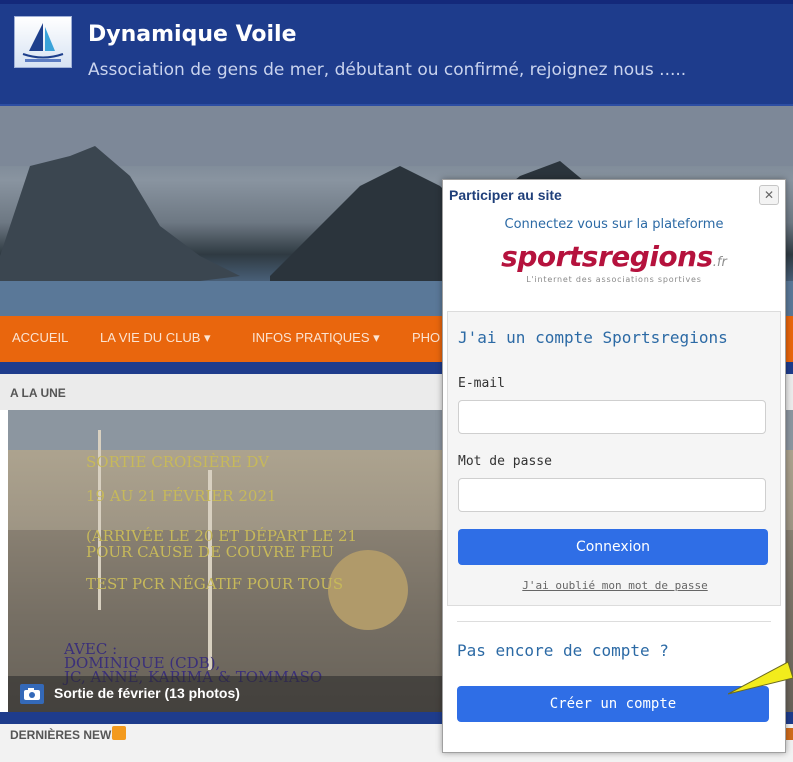  I want to click on une-title: A LA UNE, so click(38, 393).